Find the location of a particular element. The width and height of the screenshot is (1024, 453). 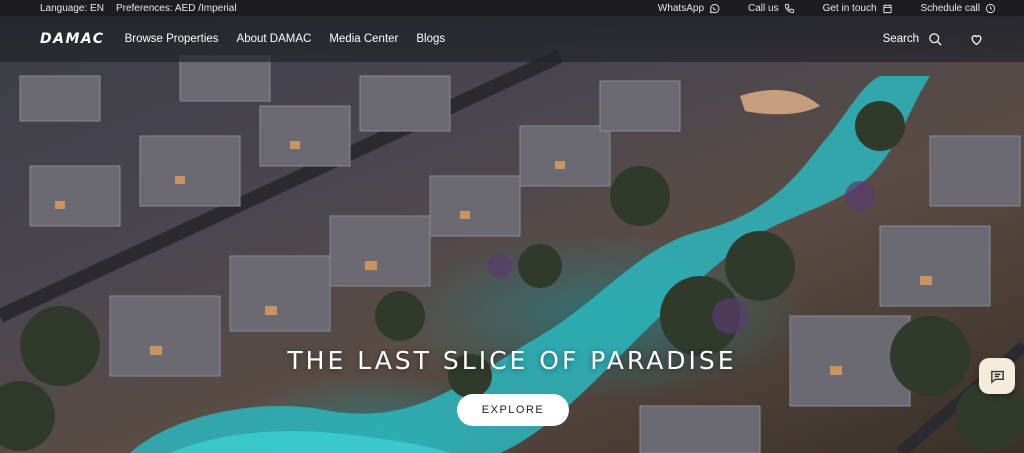

search-button: Search is located at coordinates (913, 39).